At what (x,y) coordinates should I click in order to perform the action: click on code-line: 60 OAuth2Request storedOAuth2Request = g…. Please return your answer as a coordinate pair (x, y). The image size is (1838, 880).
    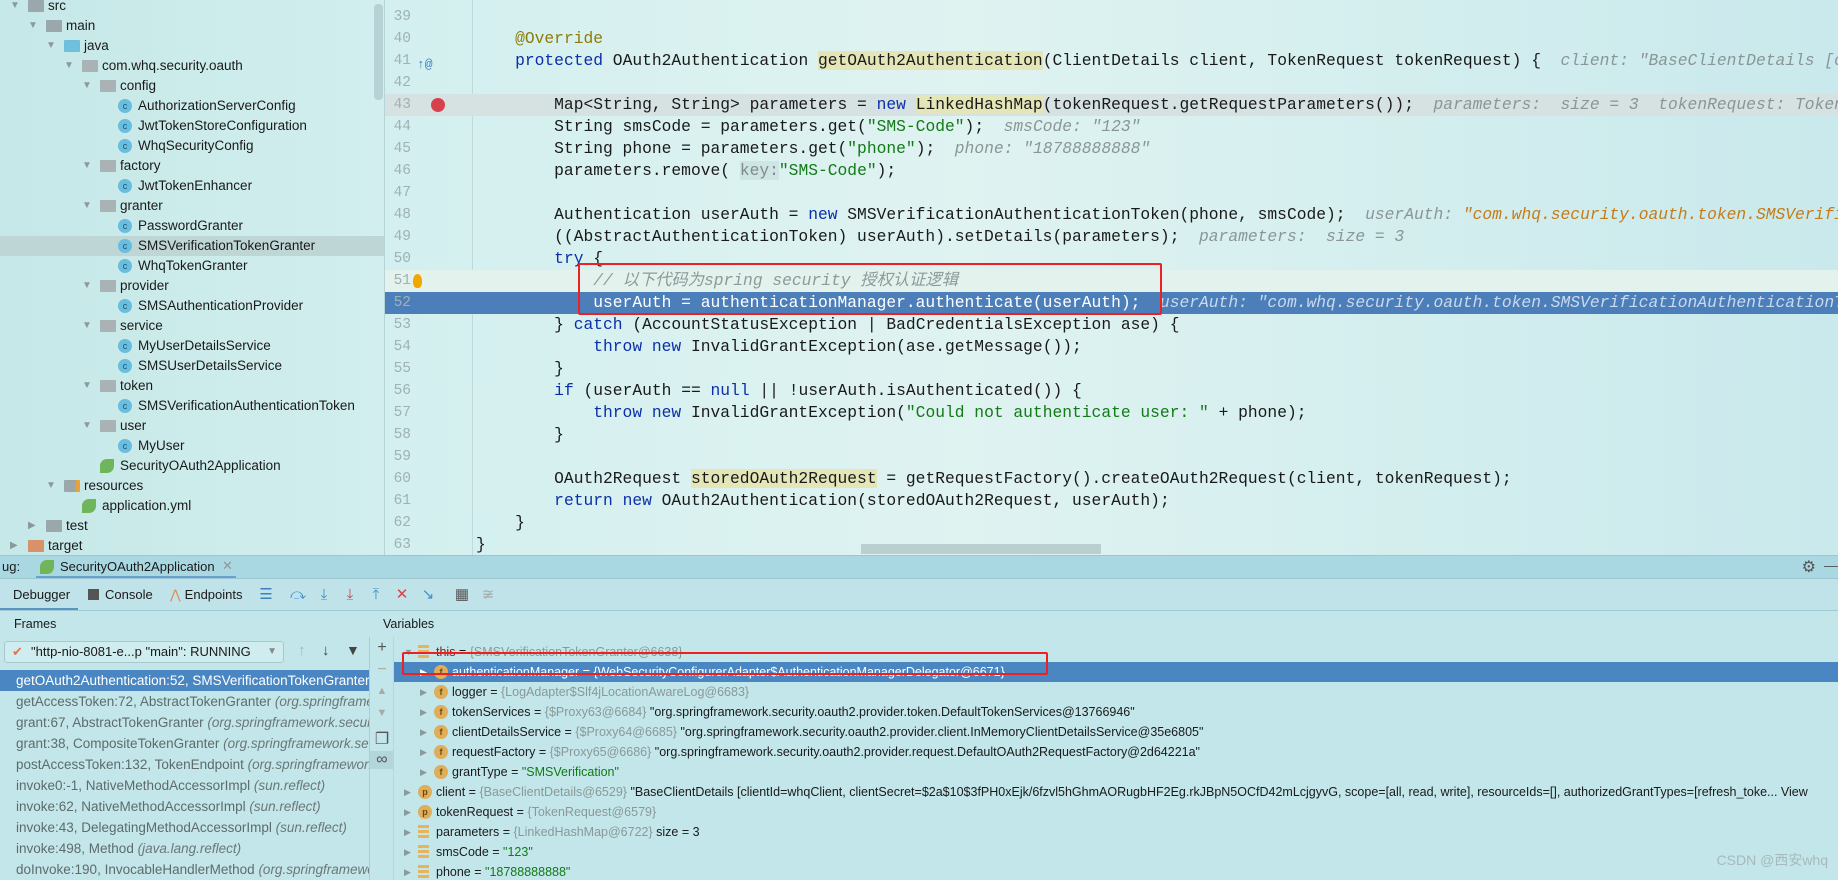
    Looking at the image, I should click on (1111, 479).